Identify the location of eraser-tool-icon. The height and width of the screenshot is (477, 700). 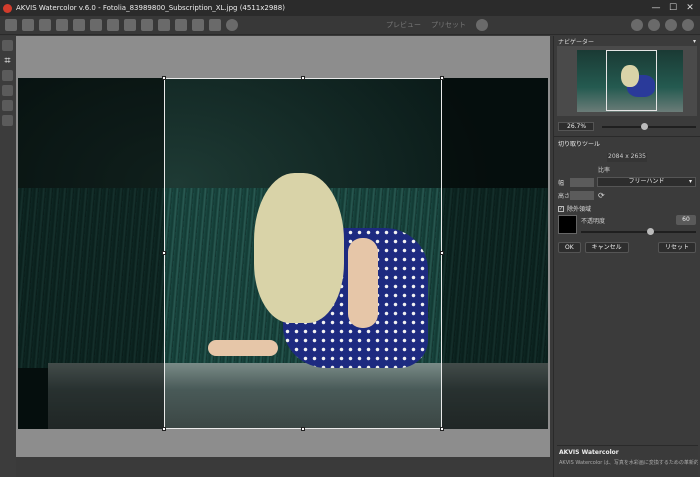
(7, 90).